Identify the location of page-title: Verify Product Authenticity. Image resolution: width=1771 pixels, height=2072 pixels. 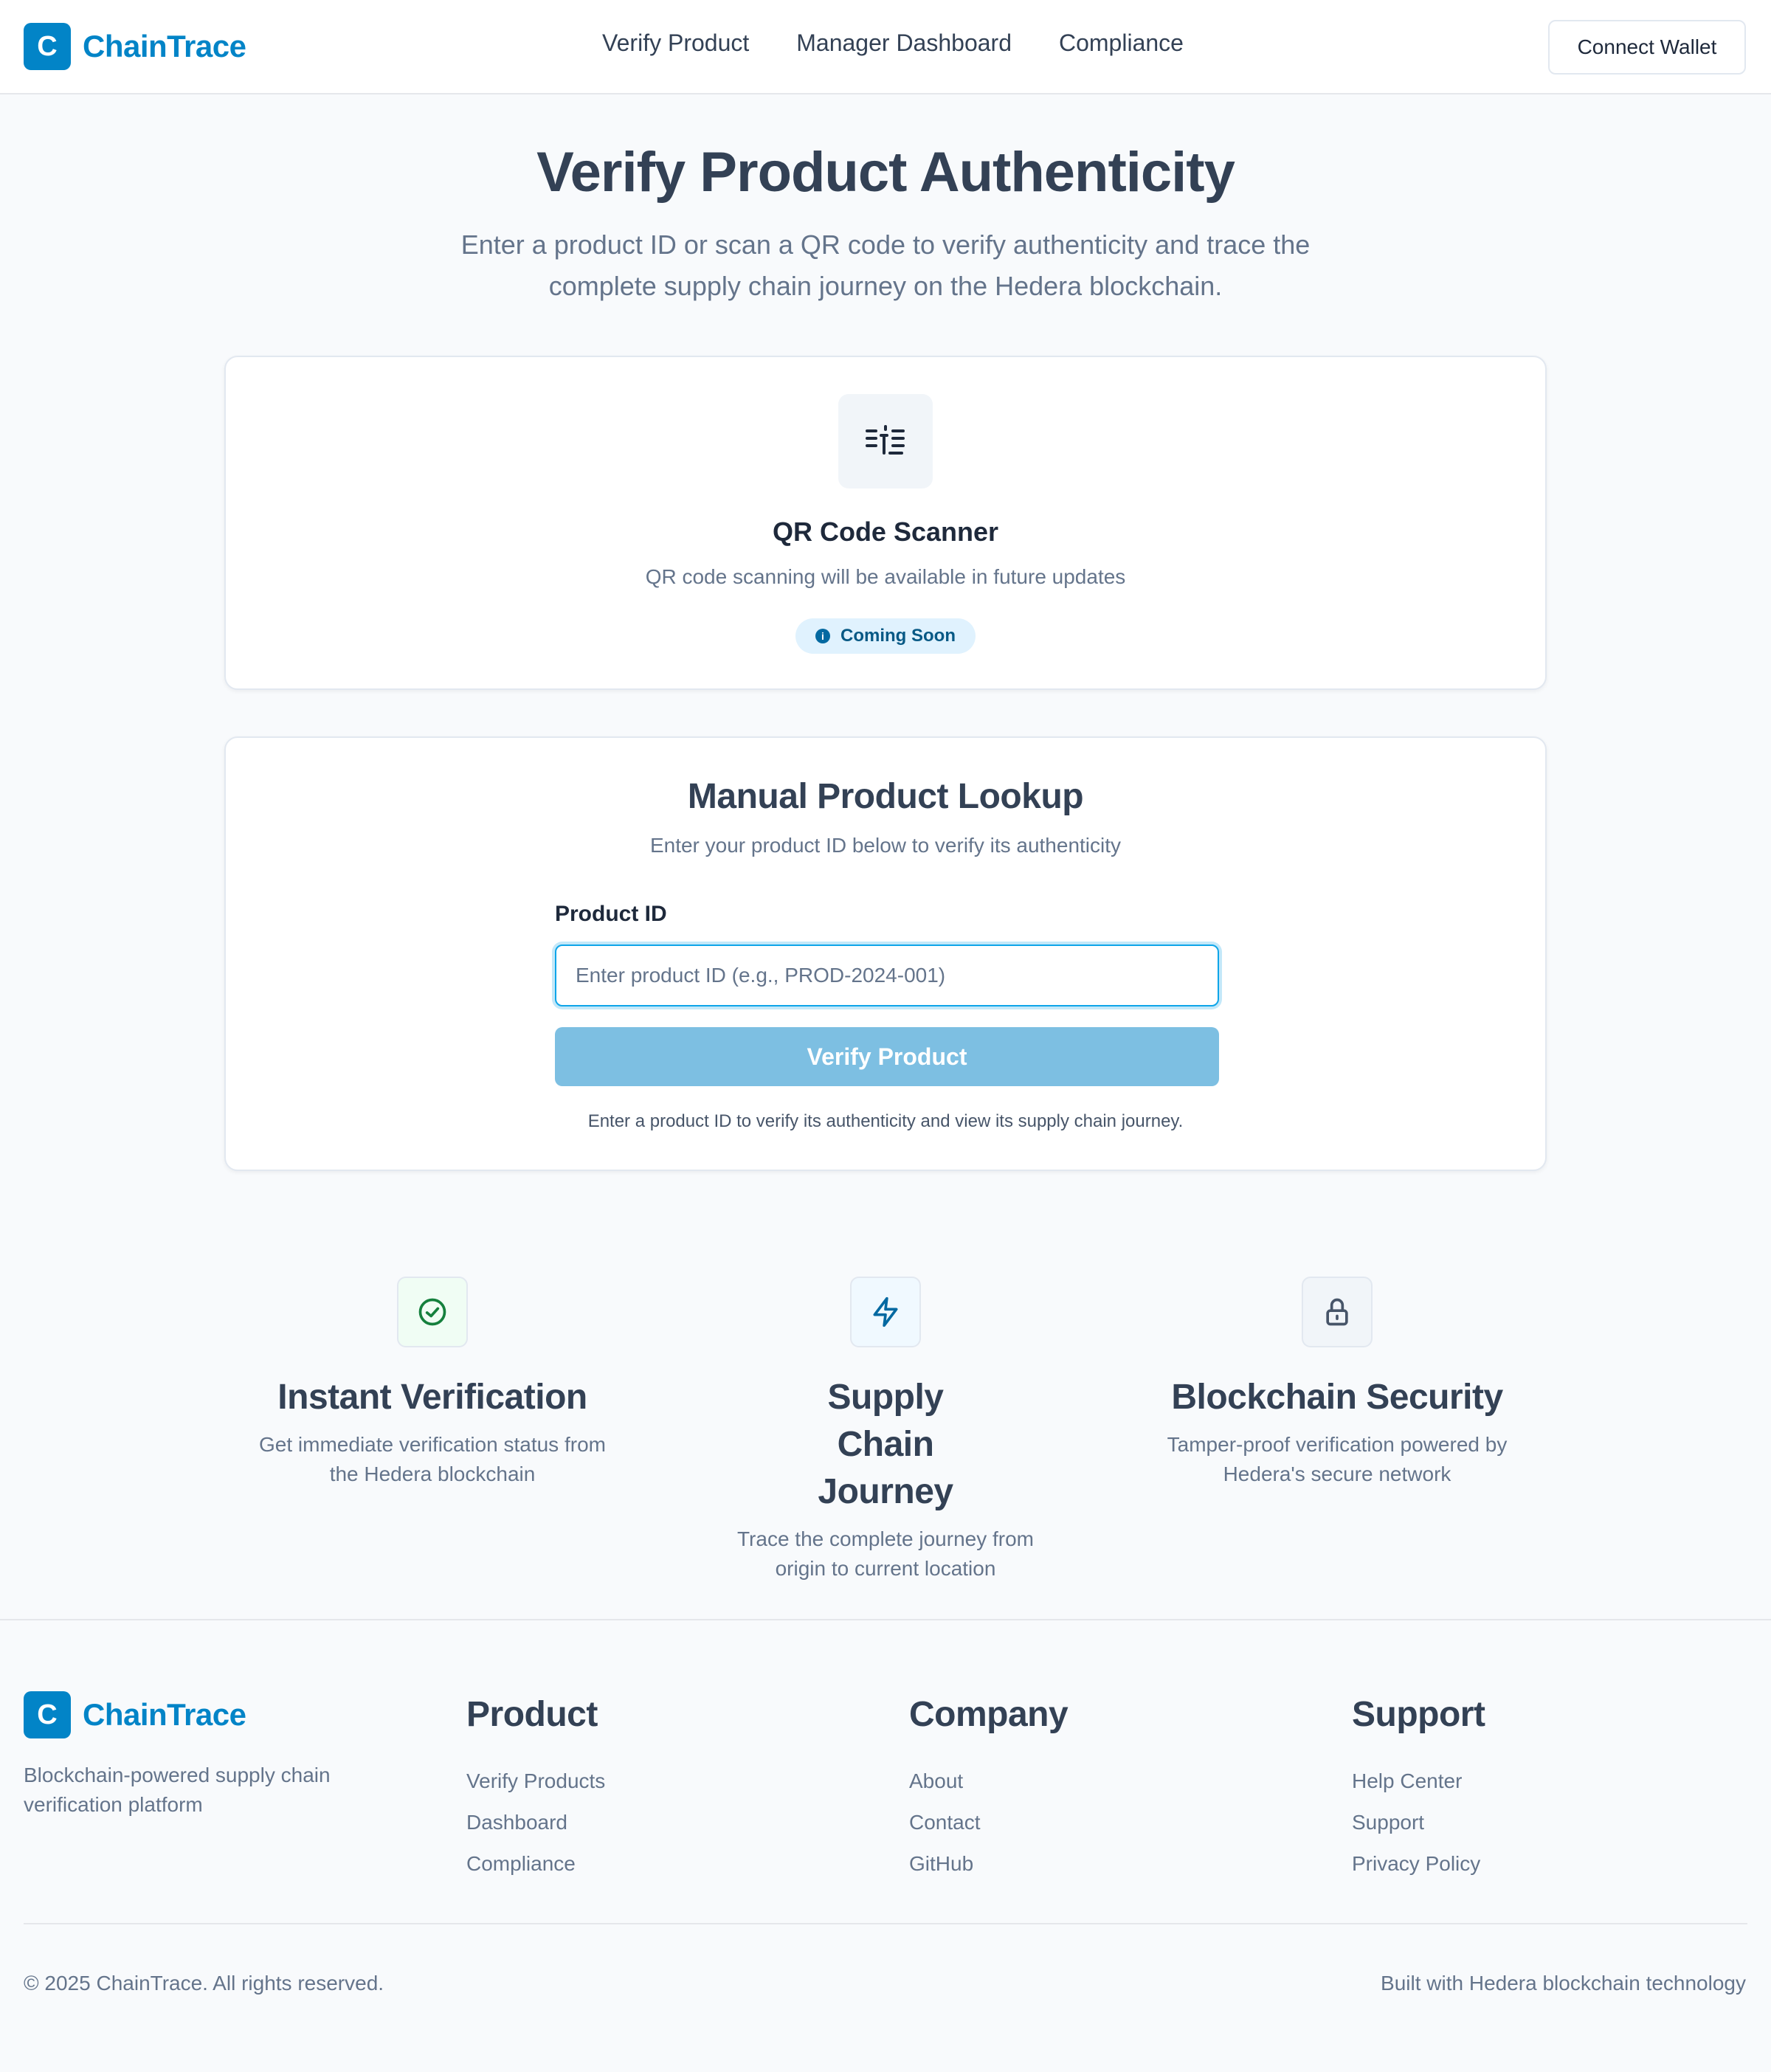
(885, 172).